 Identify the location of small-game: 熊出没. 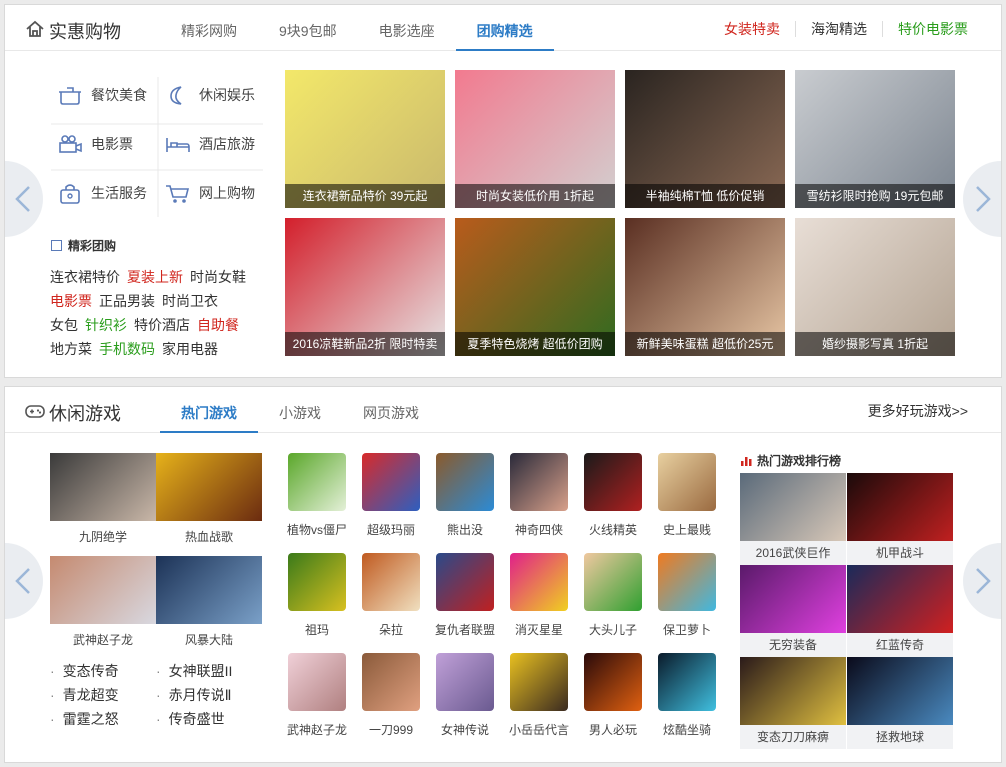
(465, 495).